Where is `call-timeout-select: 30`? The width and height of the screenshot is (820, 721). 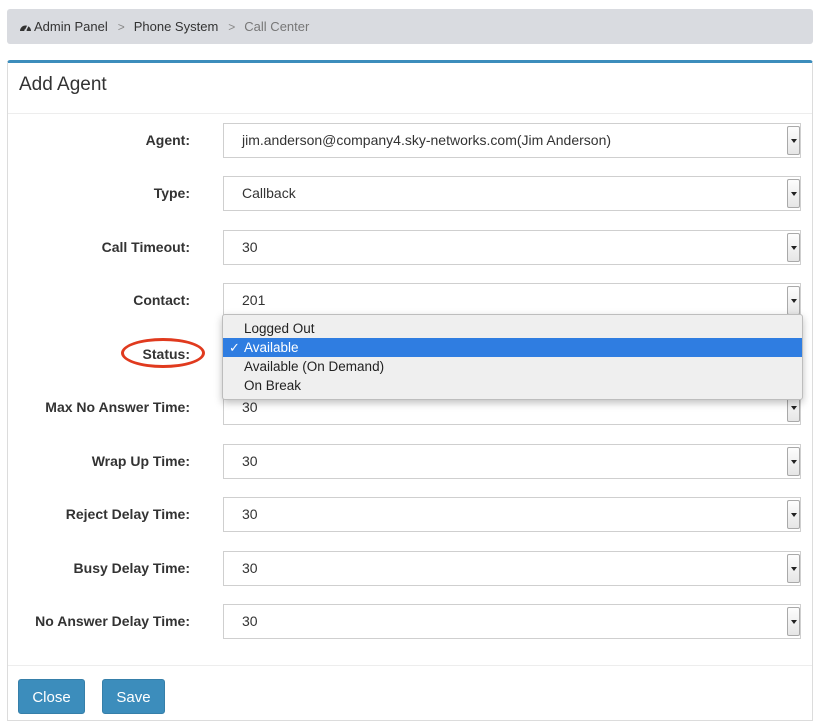
call-timeout-select: 30 is located at coordinates (512, 247).